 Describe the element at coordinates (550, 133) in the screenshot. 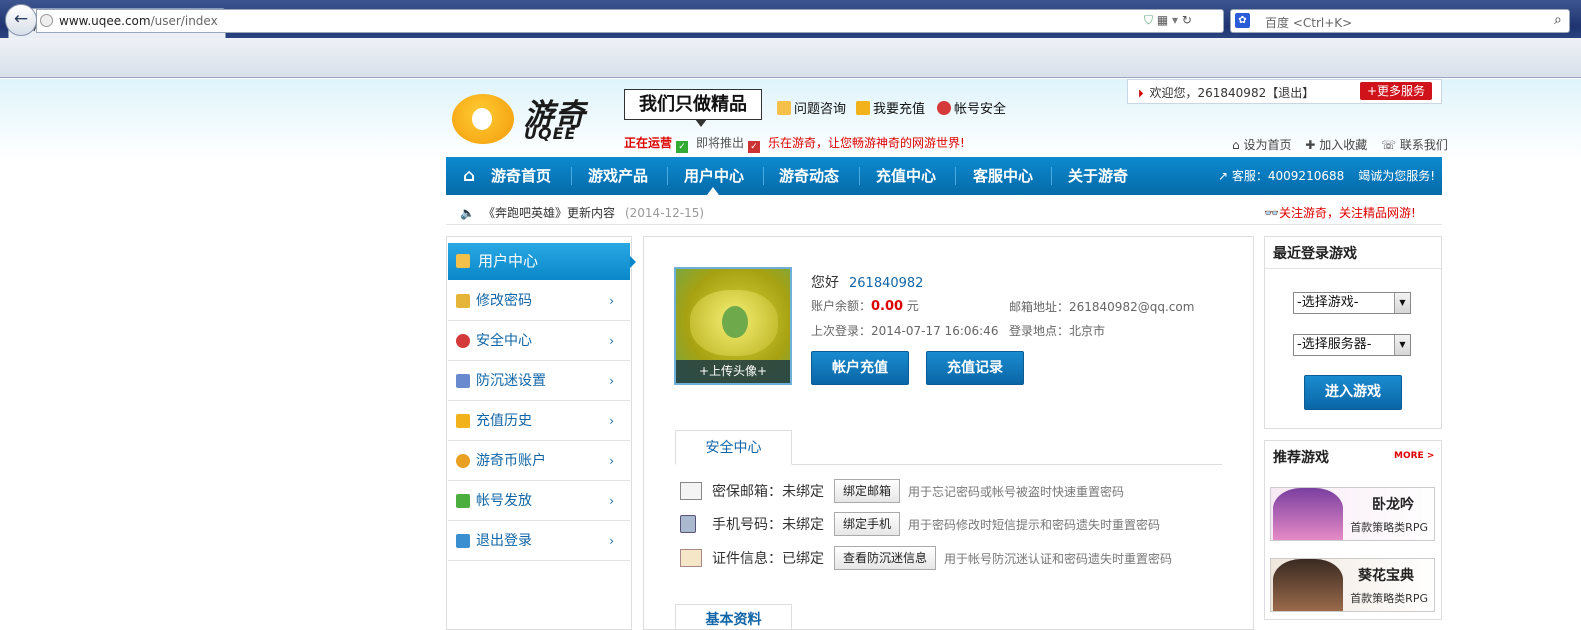

I see `logo-text-en: UQEE` at that location.